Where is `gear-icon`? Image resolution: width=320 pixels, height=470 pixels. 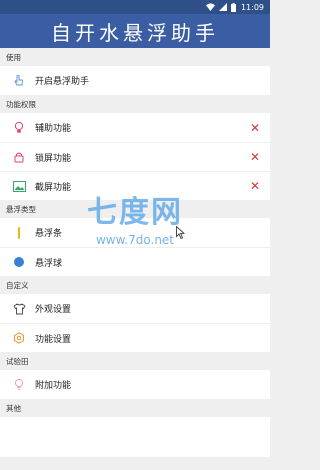 gear-icon is located at coordinates (19, 338).